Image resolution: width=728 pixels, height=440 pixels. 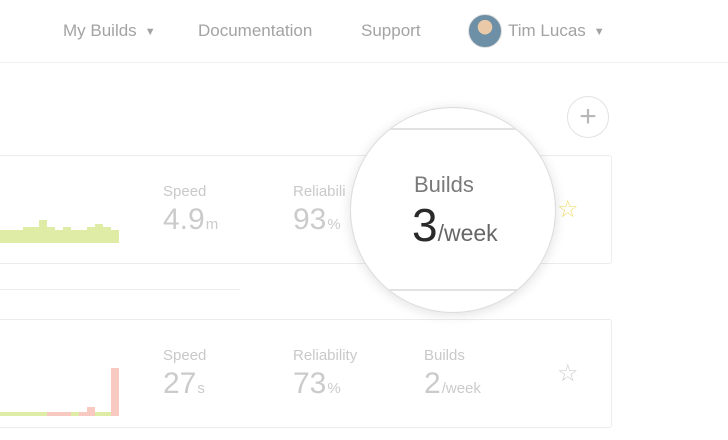 I want to click on reliability-metric: Reliability 73%, so click(x=325, y=377).